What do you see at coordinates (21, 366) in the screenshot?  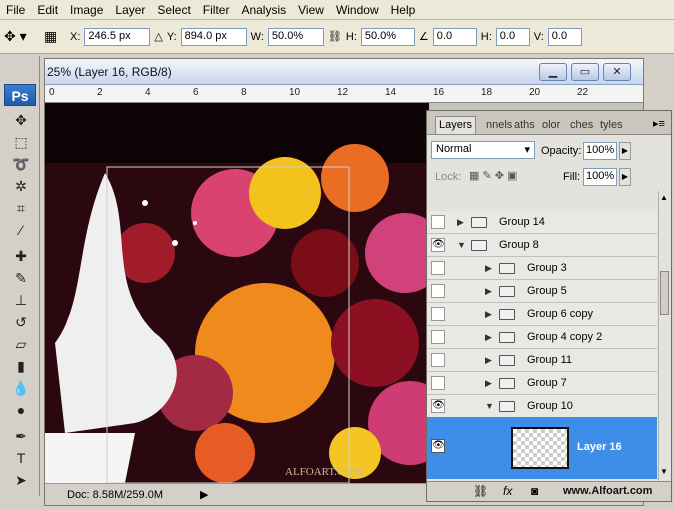 I see `gradient-tool-icon: ▮` at bounding box center [21, 366].